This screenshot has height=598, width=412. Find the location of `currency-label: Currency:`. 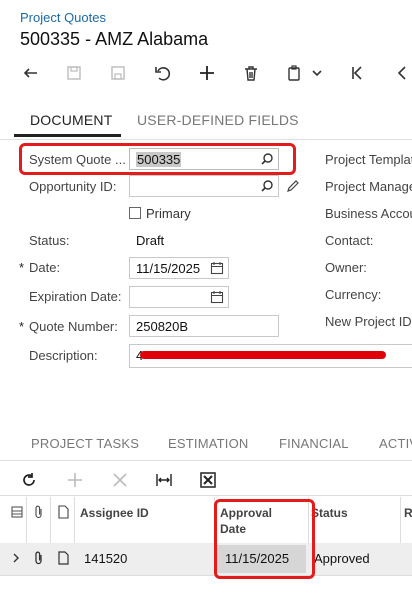

currency-label: Currency: is located at coordinates (353, 294).